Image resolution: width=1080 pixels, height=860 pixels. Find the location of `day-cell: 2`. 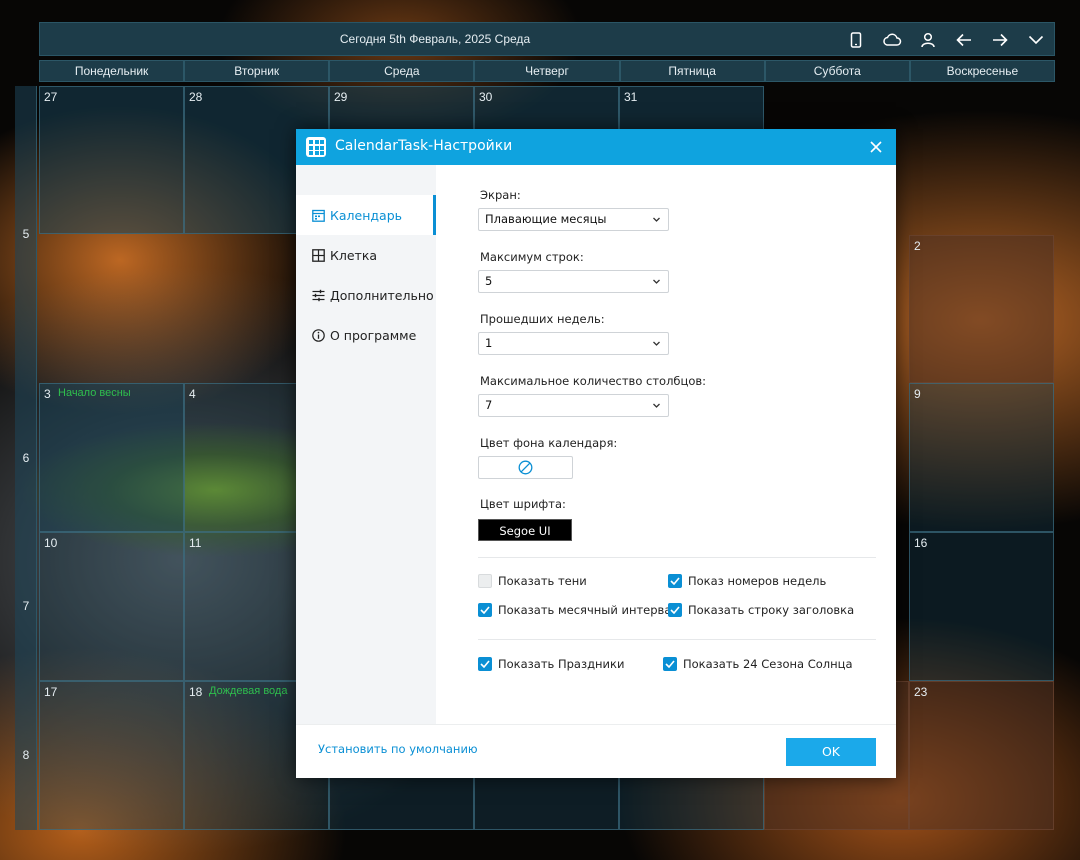

day-cell: 2 is located at coordinates (981, 309).